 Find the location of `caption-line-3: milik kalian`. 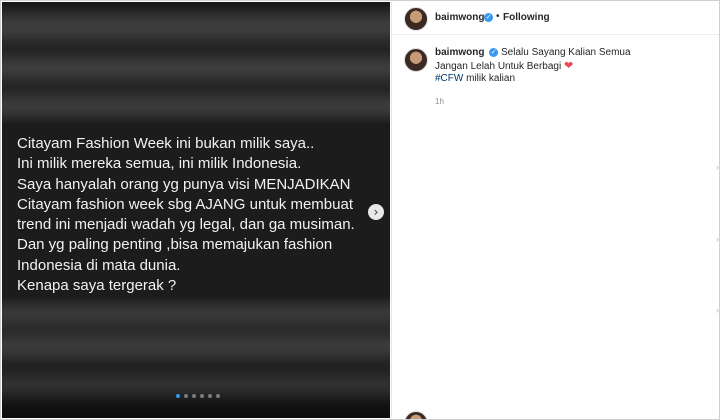

caption-line-3: milik kalian is located at coordinates (489, 78).